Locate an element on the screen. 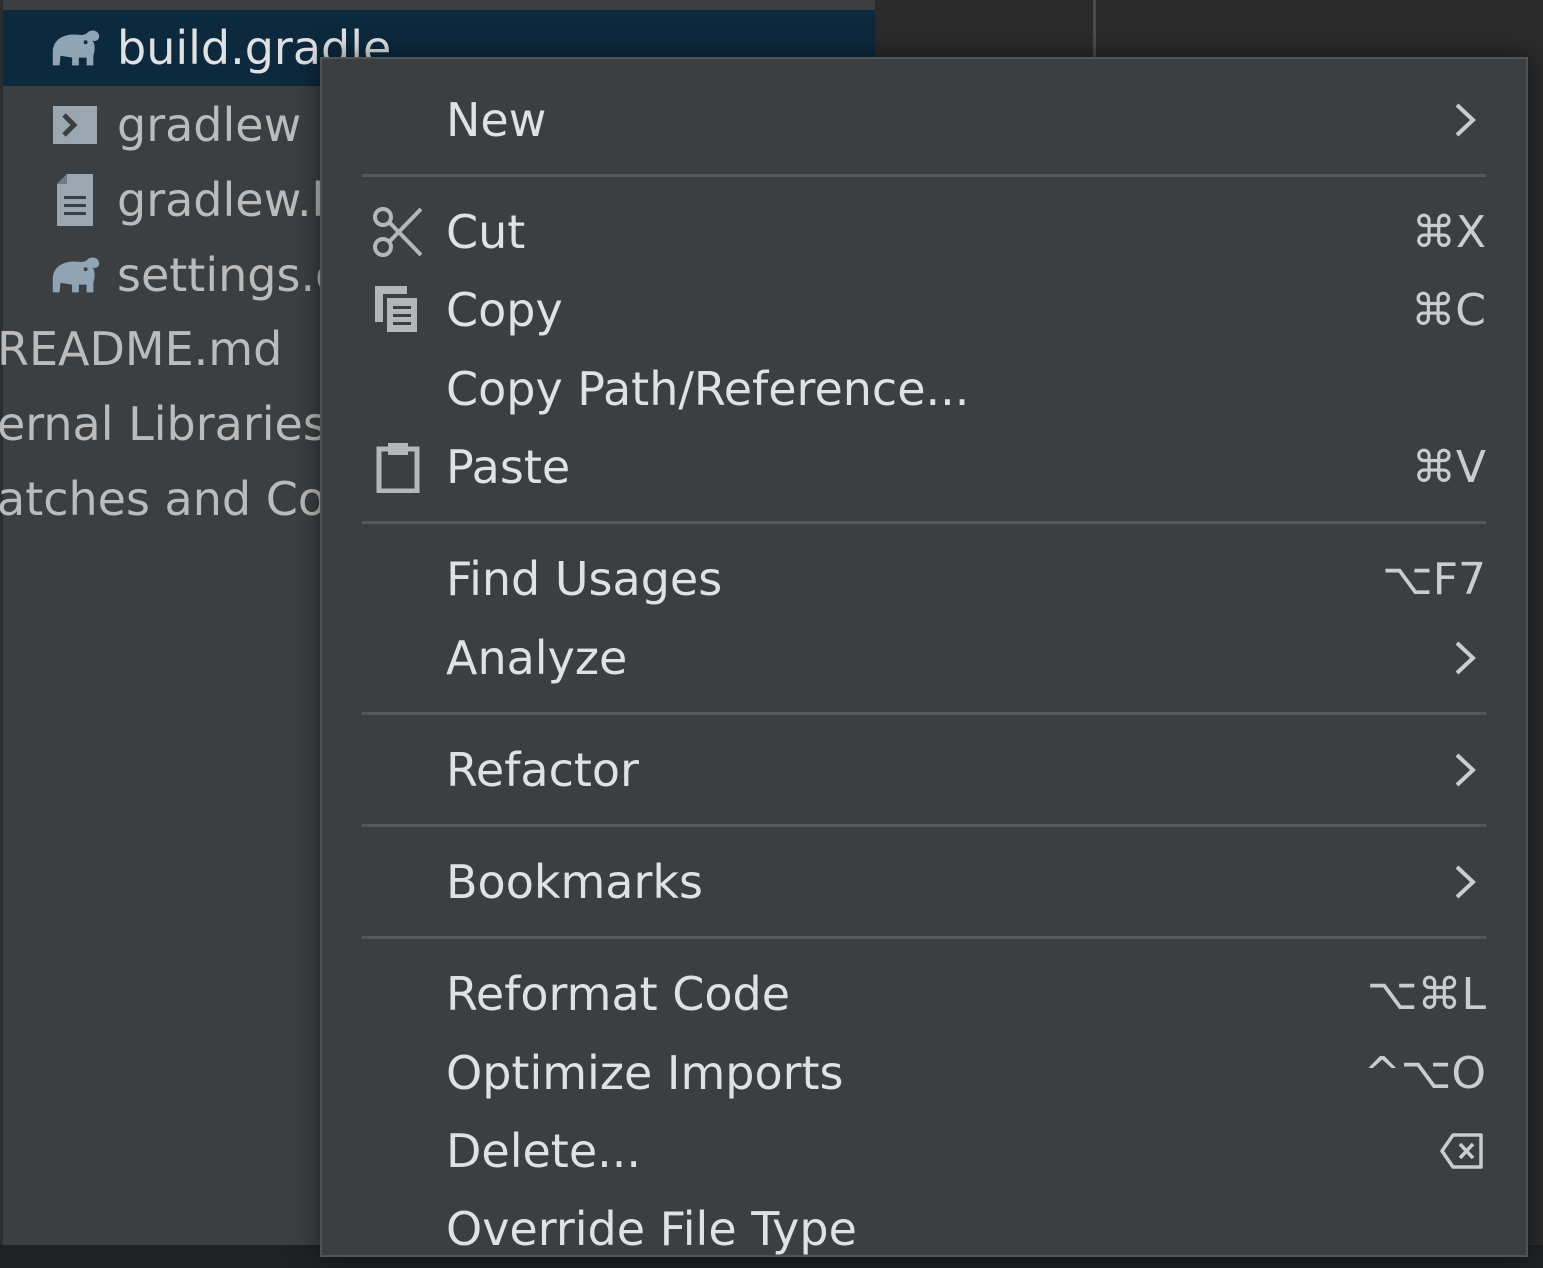 The image size is (1543, 1268). menu-item-override-file-type: Override File Type is located at coordinates (924, 1229).